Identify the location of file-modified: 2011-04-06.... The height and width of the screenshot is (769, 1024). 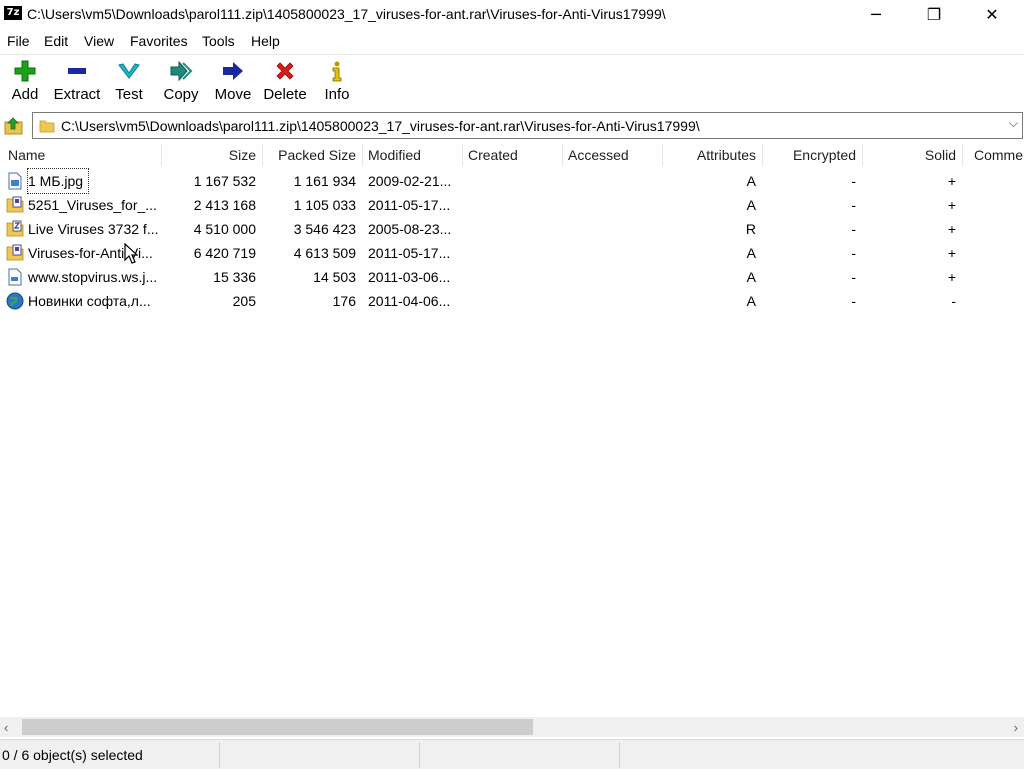
(409, 301).